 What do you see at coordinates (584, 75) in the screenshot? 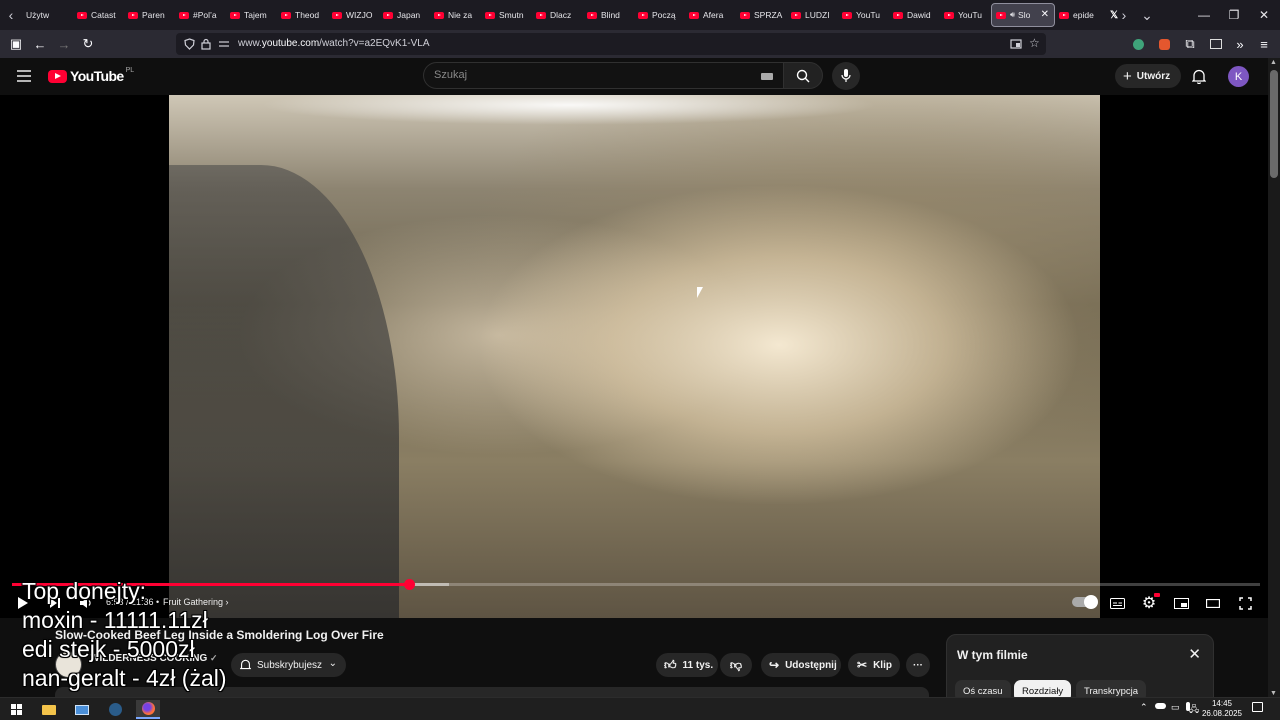
I see `search-input` at bounding box center [584, 75].